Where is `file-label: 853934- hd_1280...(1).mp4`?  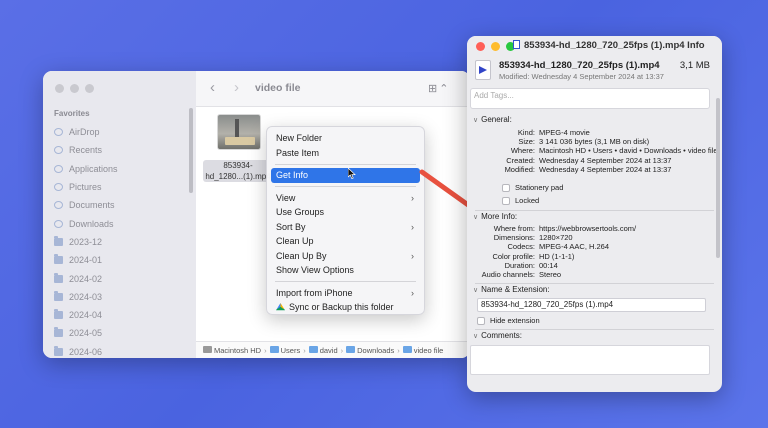 file-label: 853934- hd_1280...(1).mp4 is located at coordinates (238, 171).